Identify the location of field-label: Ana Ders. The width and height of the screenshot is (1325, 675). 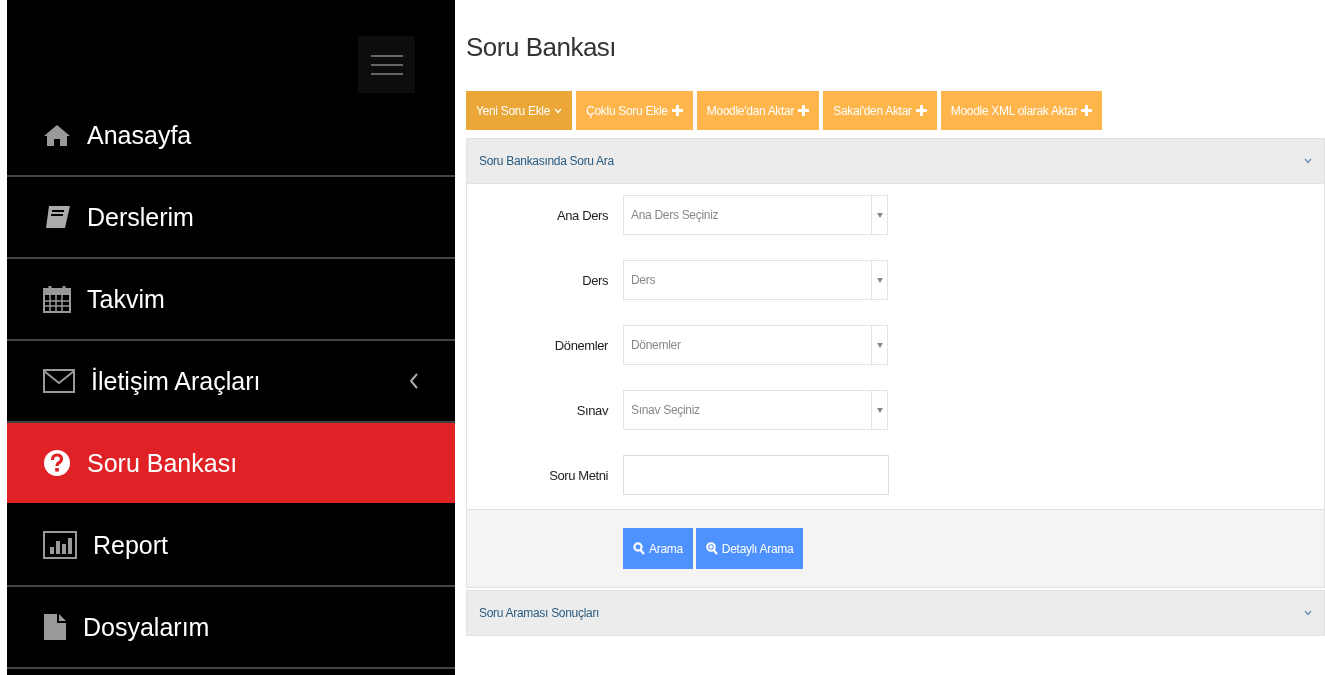
(582, 215).